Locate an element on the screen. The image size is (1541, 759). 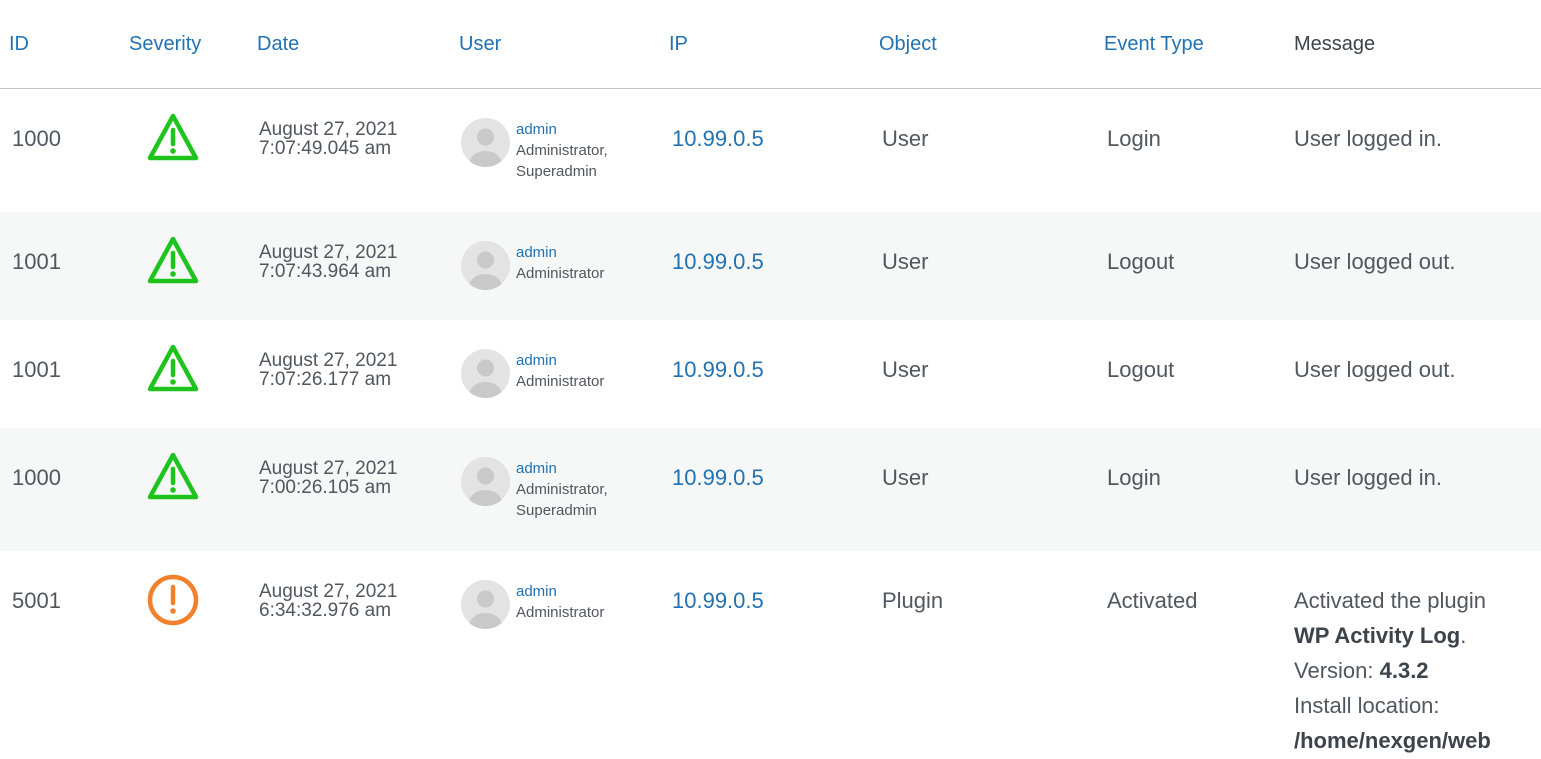
column-header-ip: IP is located at coordinates (678, 44).